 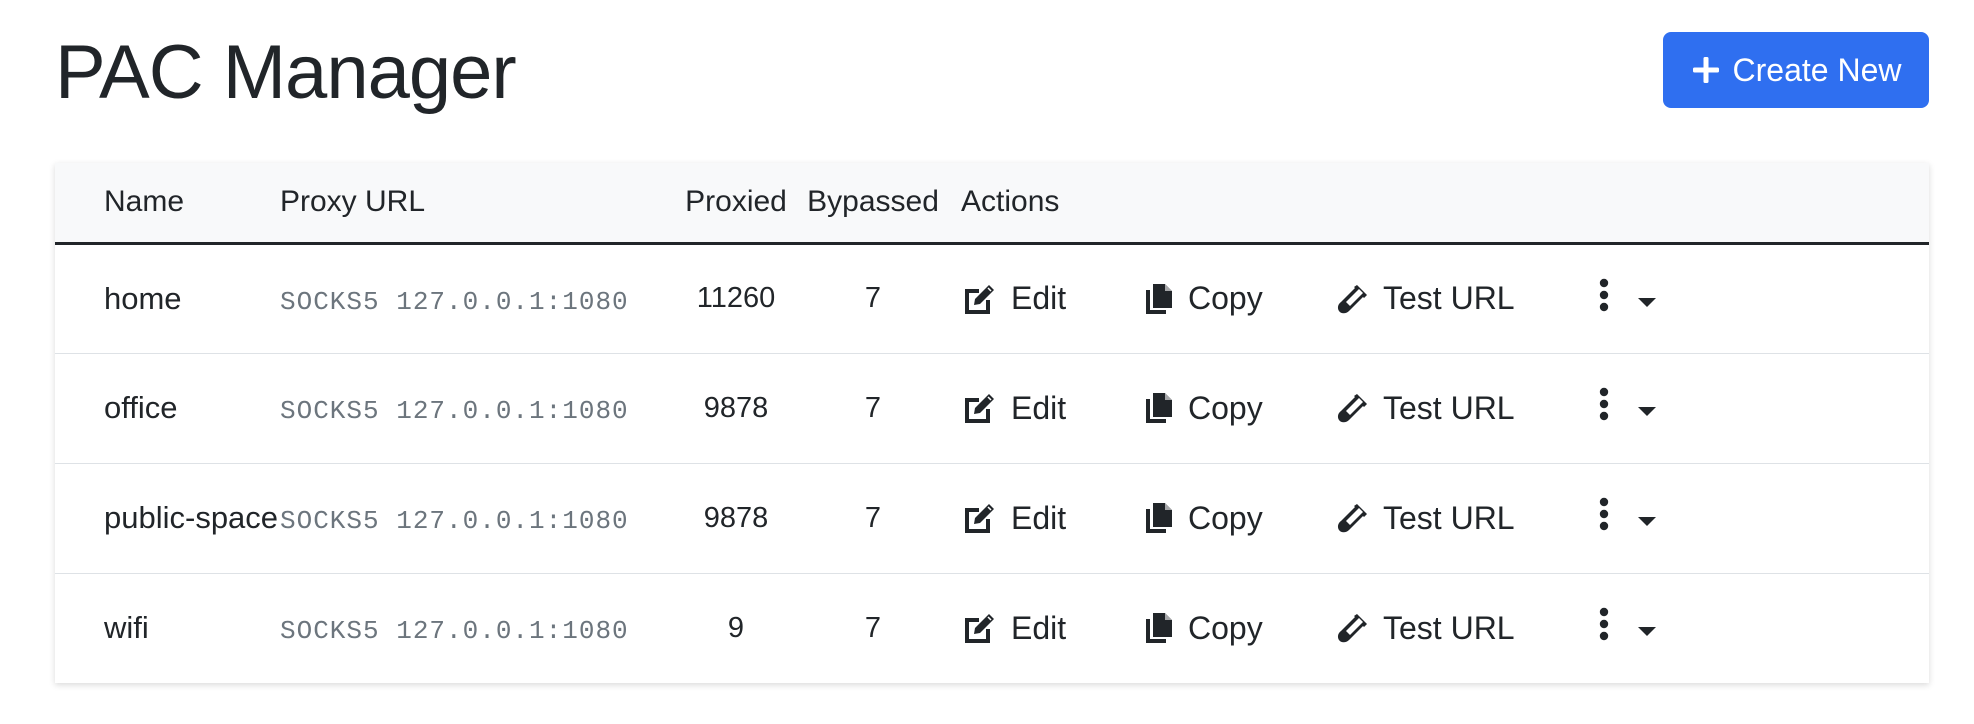 What do you see at coordinates (1010, 202) in the screenshot?
I see `header-actions: Actions` at bounding box center [1010, 202].